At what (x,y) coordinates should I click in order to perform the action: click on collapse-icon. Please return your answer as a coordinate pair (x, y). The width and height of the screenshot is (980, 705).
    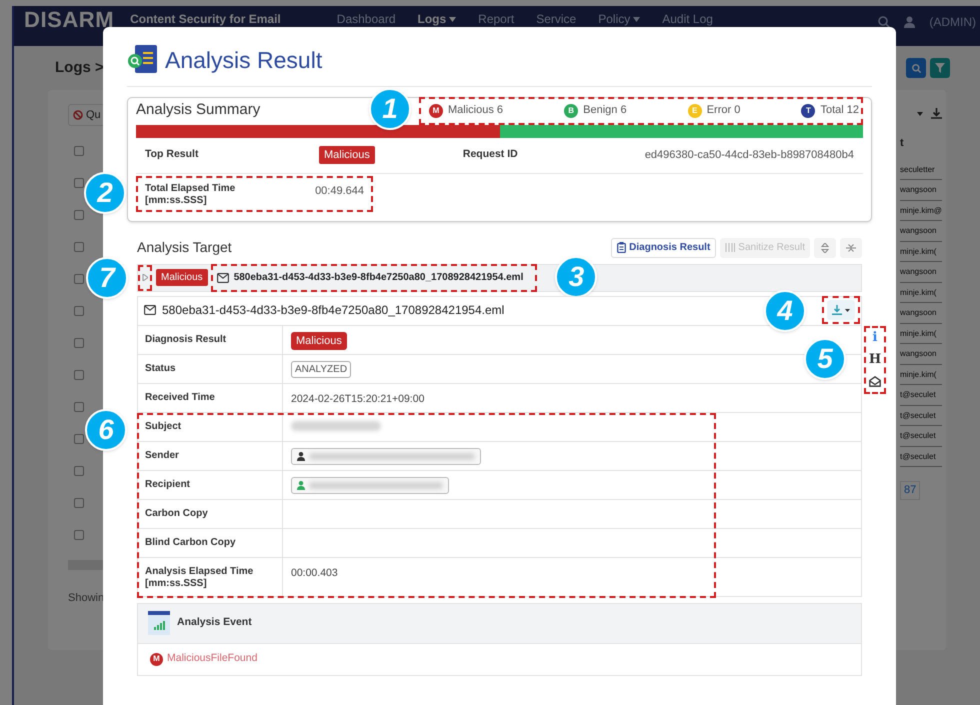
    Looking at the image, I should click on (851, 247).